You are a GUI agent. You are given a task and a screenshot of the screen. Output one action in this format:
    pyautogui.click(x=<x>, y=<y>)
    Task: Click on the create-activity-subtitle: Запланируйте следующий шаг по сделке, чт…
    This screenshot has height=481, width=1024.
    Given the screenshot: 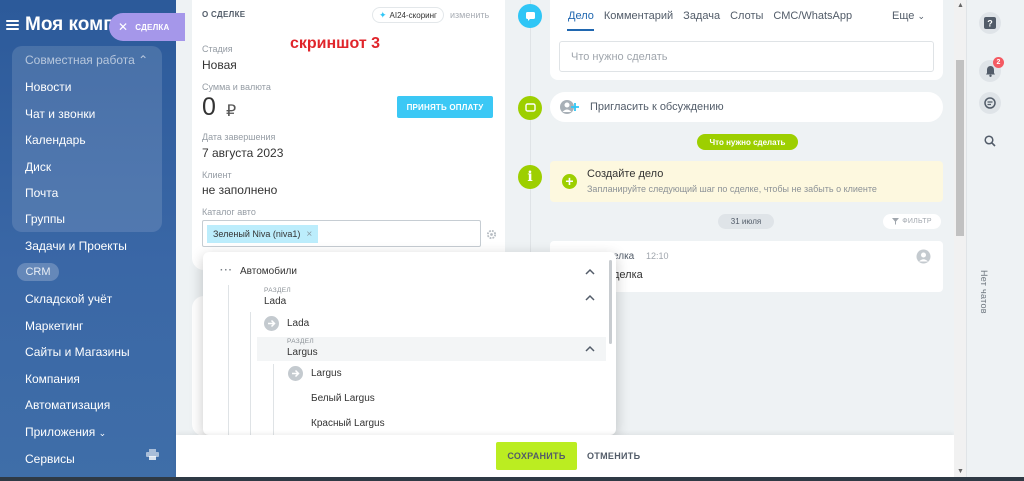 What is the action you would take?
    pyautogui.click(x=732, y=189)
    